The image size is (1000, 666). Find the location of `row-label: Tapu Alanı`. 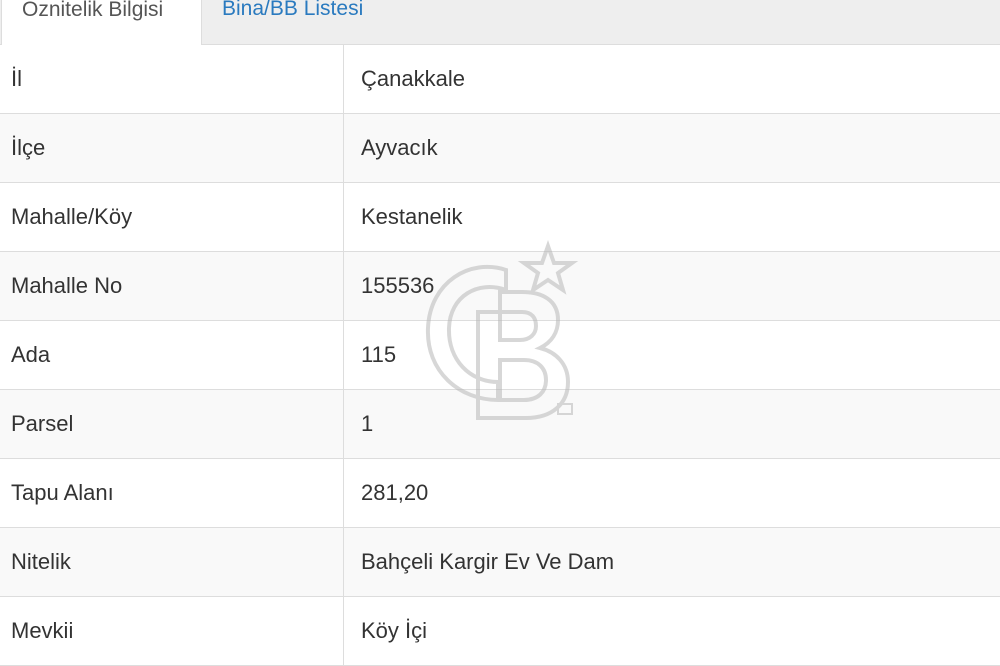

row-label: Tapu Alanı is located at coordinates (172, 493).